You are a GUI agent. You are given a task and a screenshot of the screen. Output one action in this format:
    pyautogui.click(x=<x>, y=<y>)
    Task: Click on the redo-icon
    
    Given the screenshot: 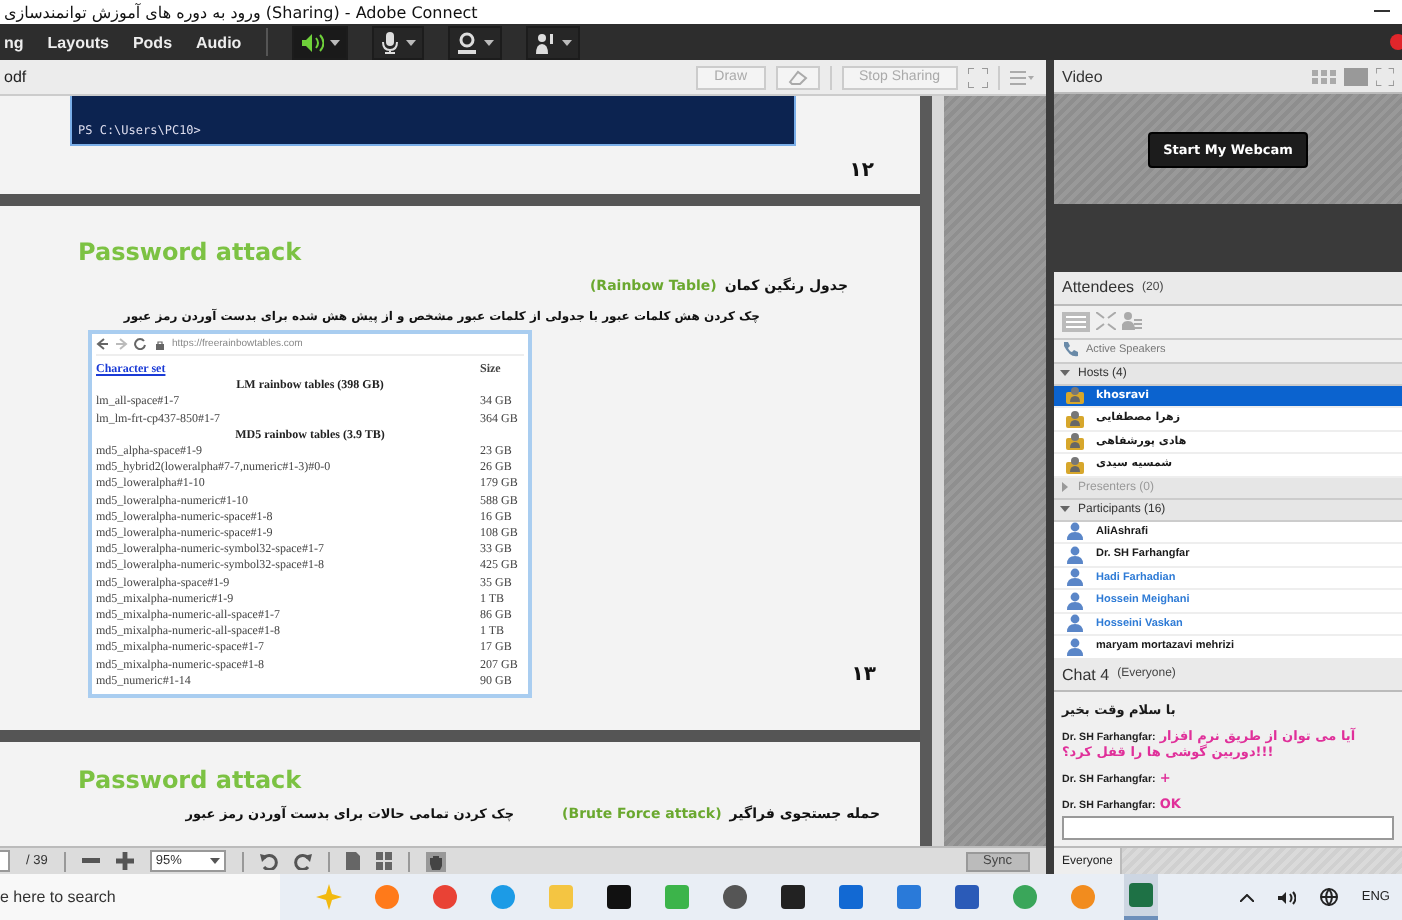 What is the action you would take?
    pyautogui.click(x=302, y=861)
    